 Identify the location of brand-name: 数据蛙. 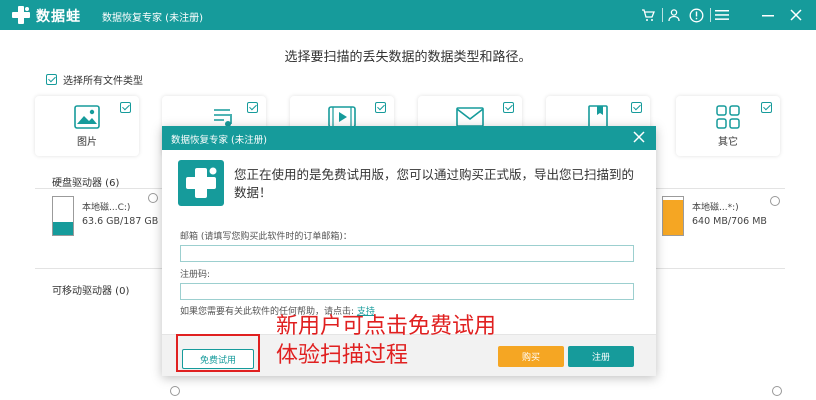
(58, 17).